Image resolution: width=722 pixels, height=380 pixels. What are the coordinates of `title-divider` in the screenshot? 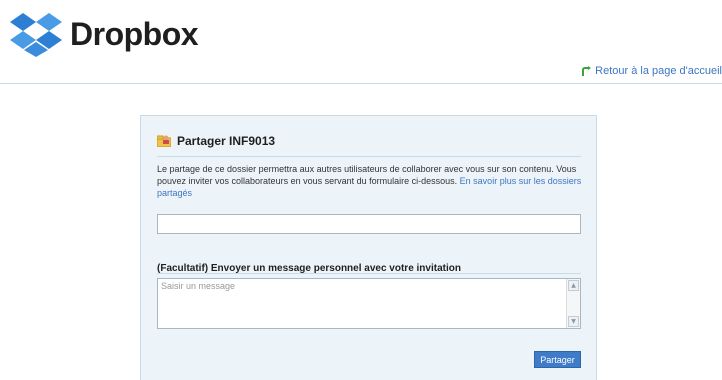 It's located at (369, 156).